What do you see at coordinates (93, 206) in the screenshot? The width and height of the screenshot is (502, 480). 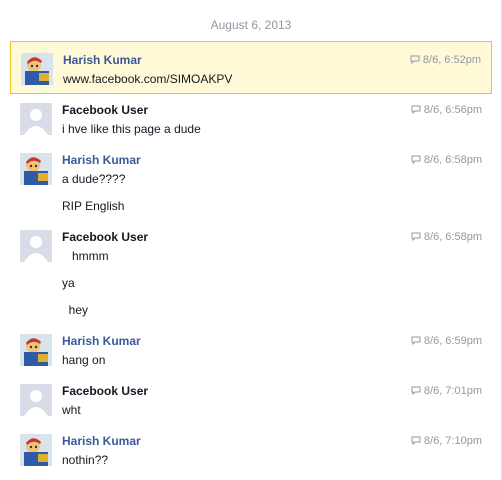 I see `message-text: RIP English` at bounding box center [93, 206].